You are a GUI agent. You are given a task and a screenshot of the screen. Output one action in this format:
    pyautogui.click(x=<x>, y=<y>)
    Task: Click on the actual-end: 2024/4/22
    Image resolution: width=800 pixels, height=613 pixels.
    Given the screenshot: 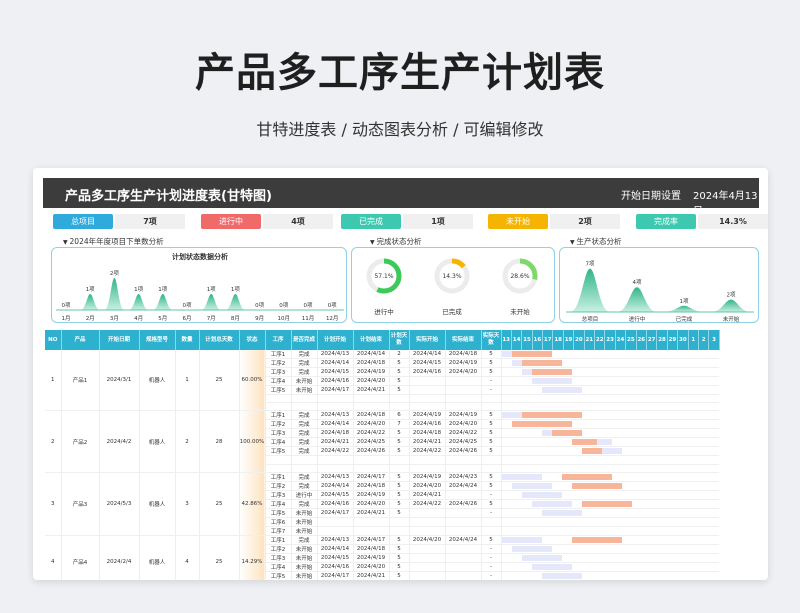 What is the action you would take?
    pyautogui.click(x=463, y=433)
    